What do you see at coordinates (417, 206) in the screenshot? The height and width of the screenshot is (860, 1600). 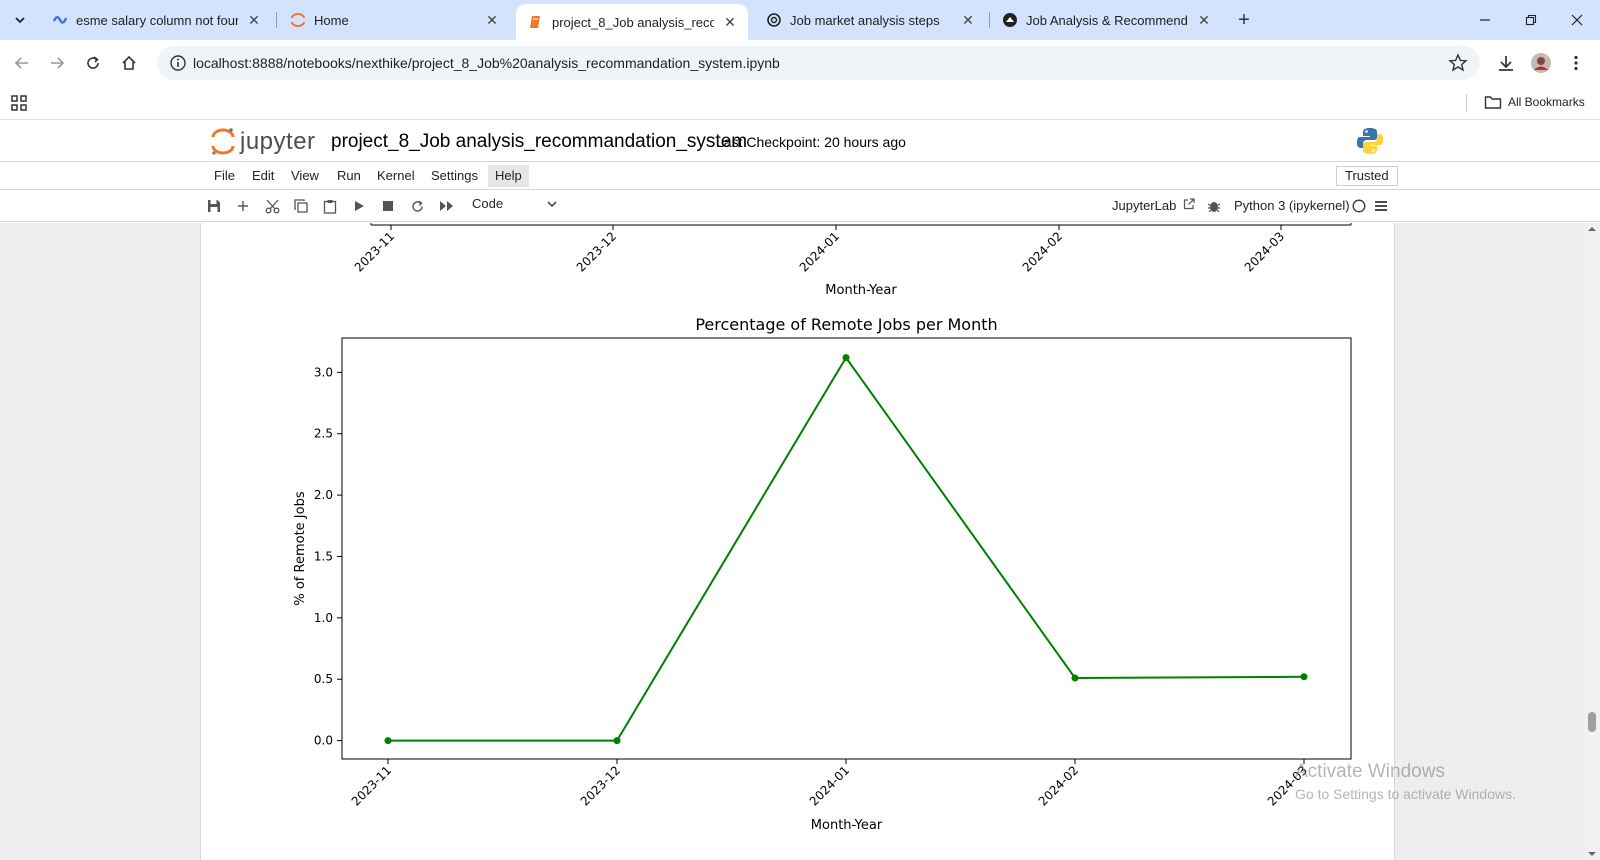 I see `restart-kernel-button` at bounding box center [417, 206].